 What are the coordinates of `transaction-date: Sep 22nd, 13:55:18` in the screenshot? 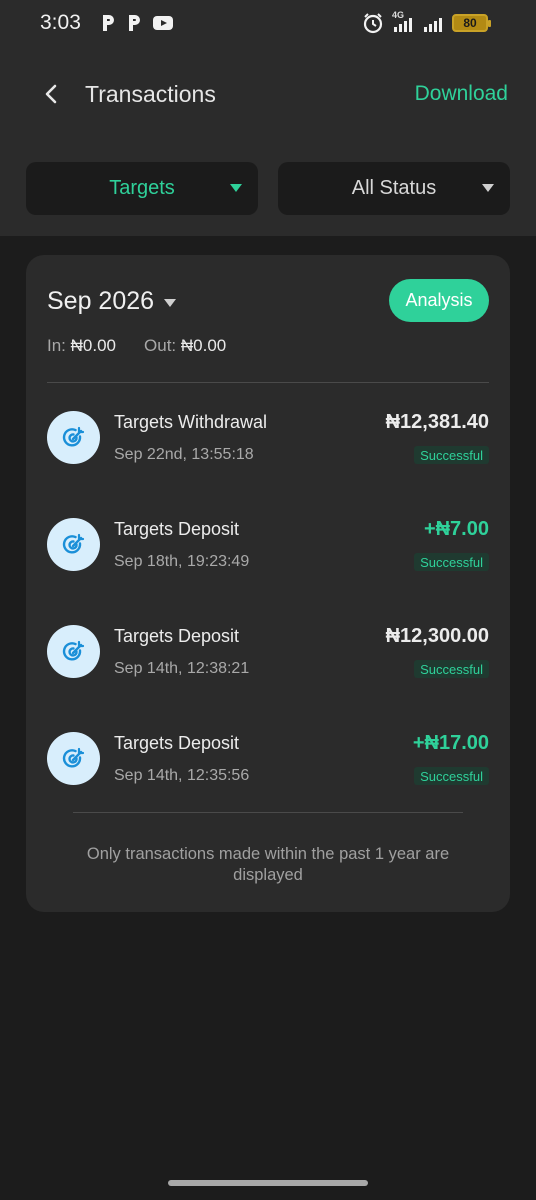 It's located at (184, 454).